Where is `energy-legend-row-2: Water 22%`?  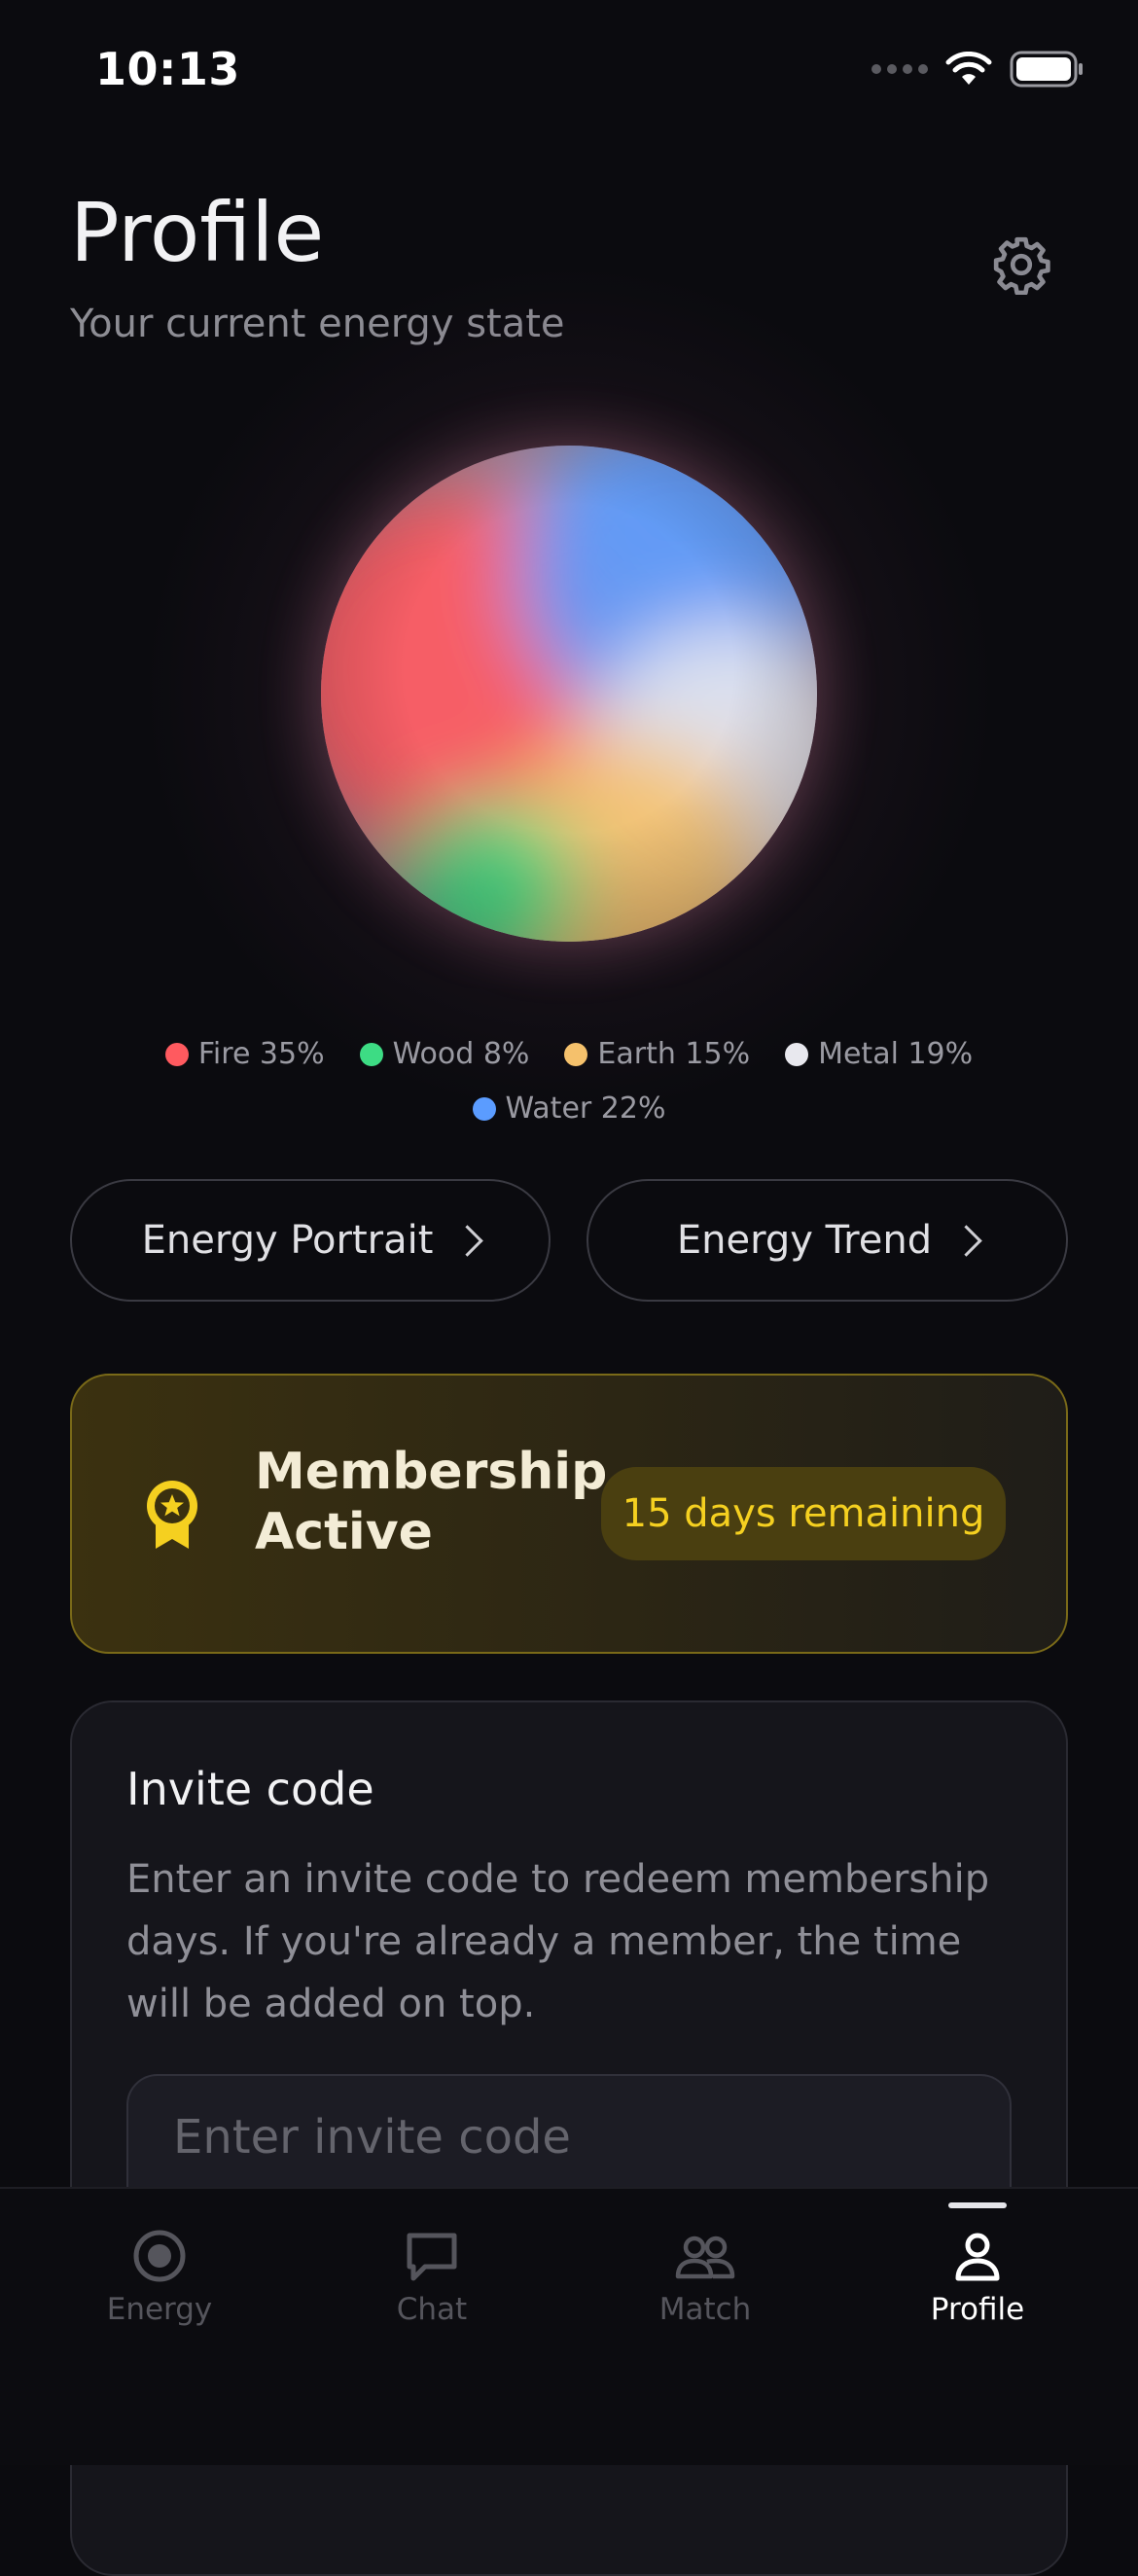 energy-legend-row-2: Water 22% is located at coordinates (569, 1108).